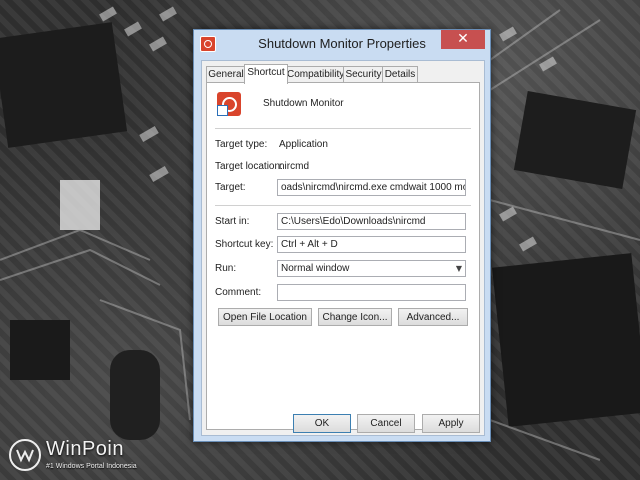 The image size is (640, 480). Describe the element at coordinates (303, 103) in the screenshot. I see `shortcut-name: Shutdown Monitor` at that location.